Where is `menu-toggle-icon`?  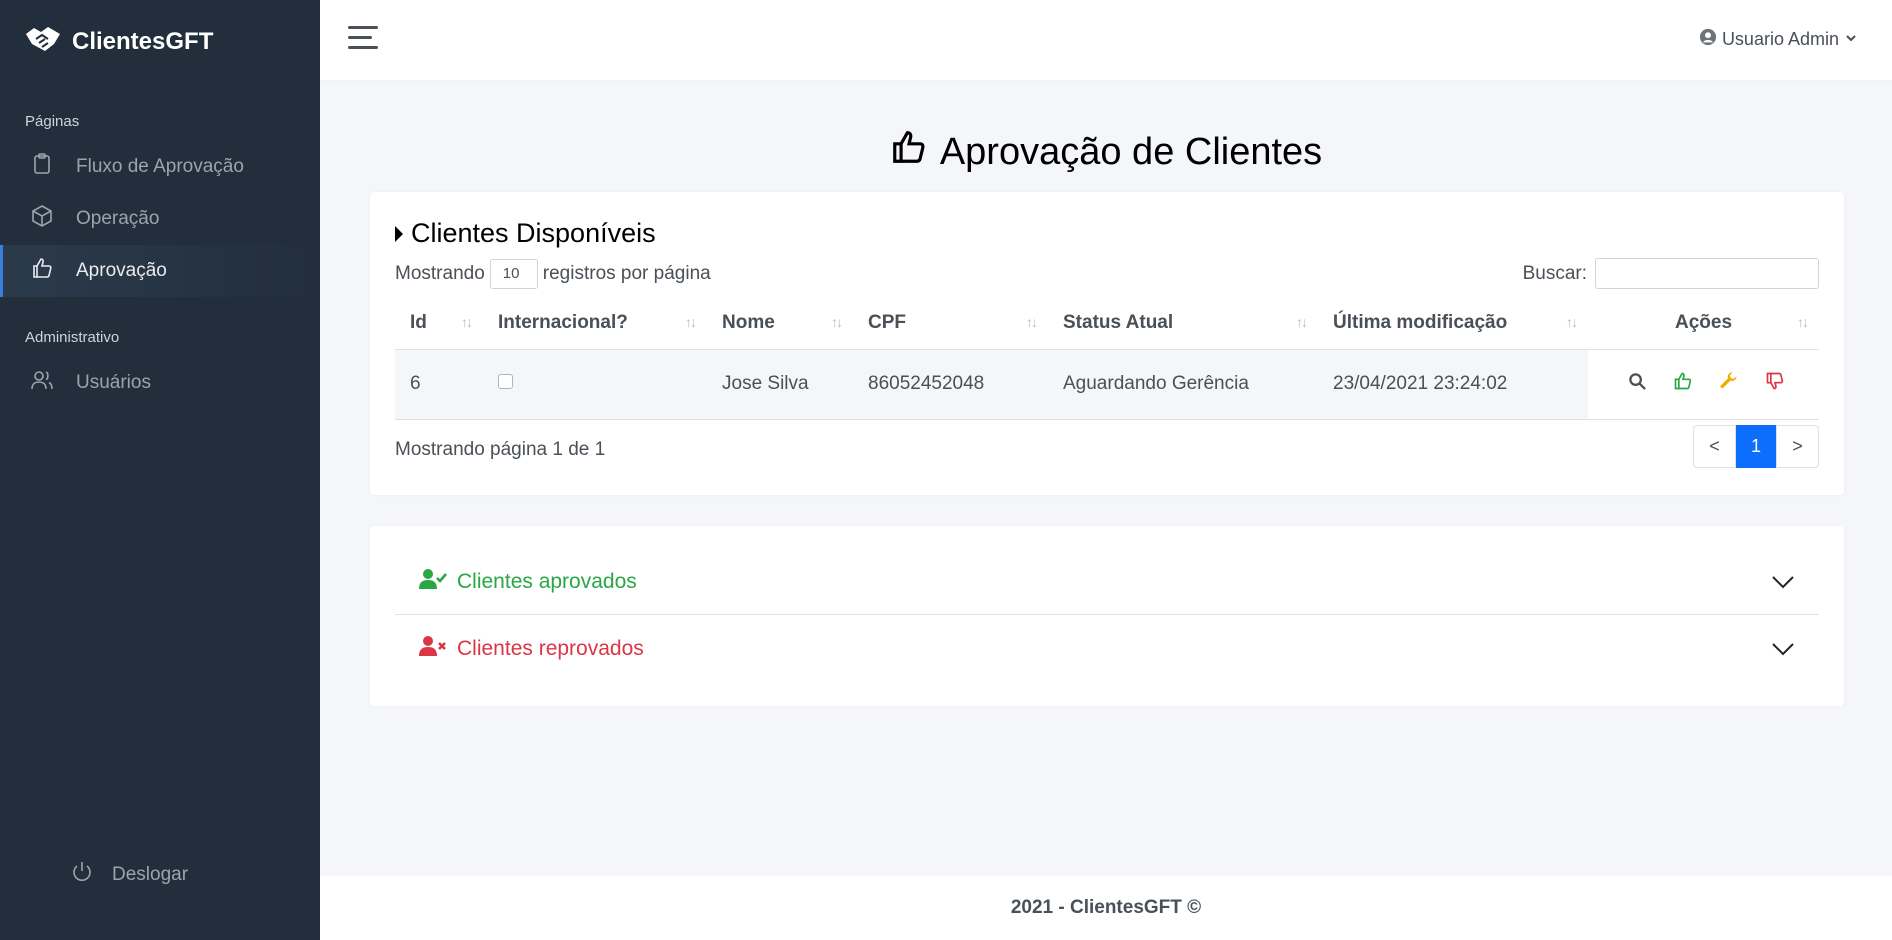 menu-toggle-icon is located at coordinates (363, 41).